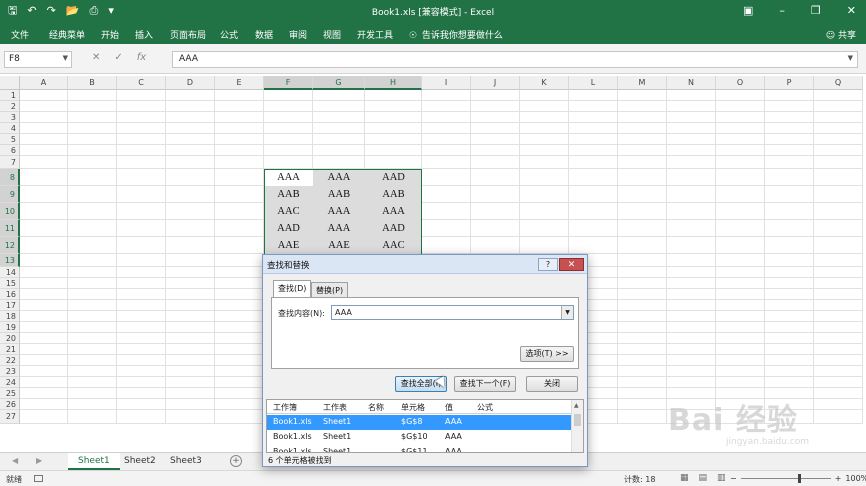 This screenshot has height=486, width=866. Describe the element at coordinates (446, 83) in the screenshot. I see `column-header-i: I` at that location.